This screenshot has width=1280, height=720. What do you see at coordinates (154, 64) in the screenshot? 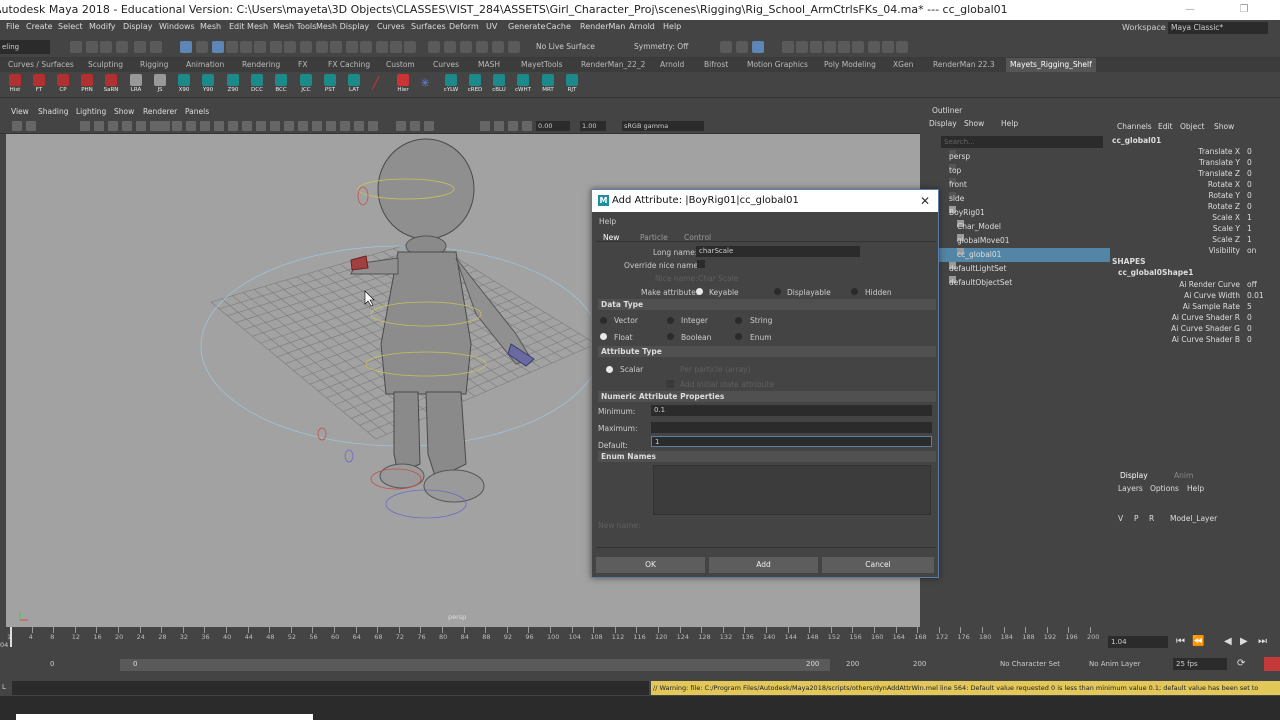
I see `shelf-tab-rigging: Rigging` at bounding box center [154, 64].